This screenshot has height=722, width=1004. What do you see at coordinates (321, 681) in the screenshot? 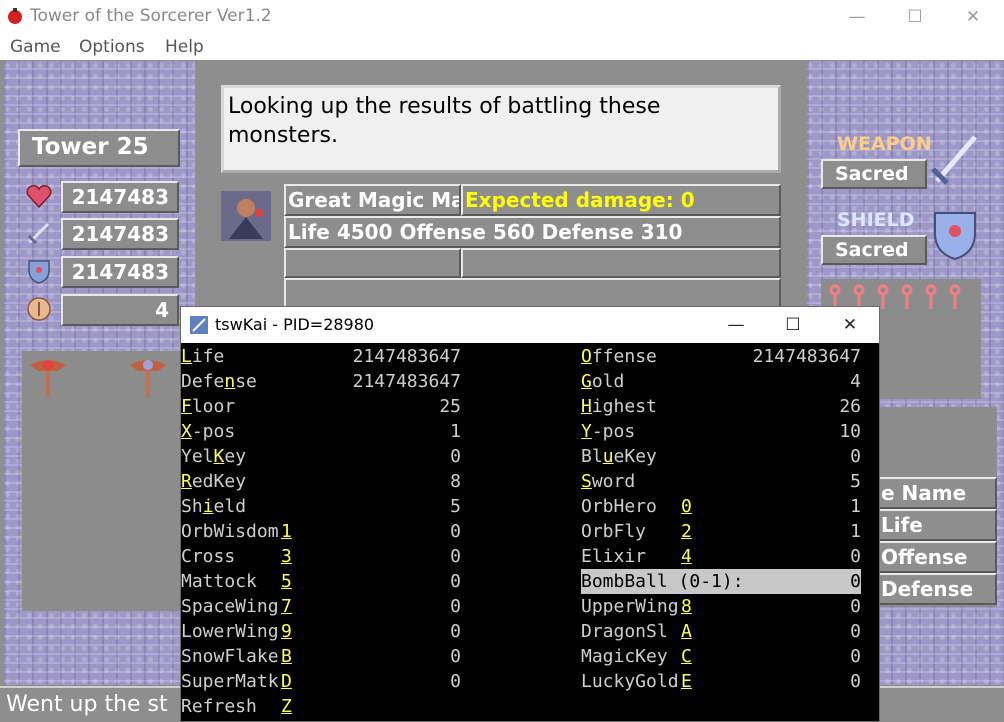
I see `tswkai-row-left: SuperMatk D 0` at bounding box center [321, 681].